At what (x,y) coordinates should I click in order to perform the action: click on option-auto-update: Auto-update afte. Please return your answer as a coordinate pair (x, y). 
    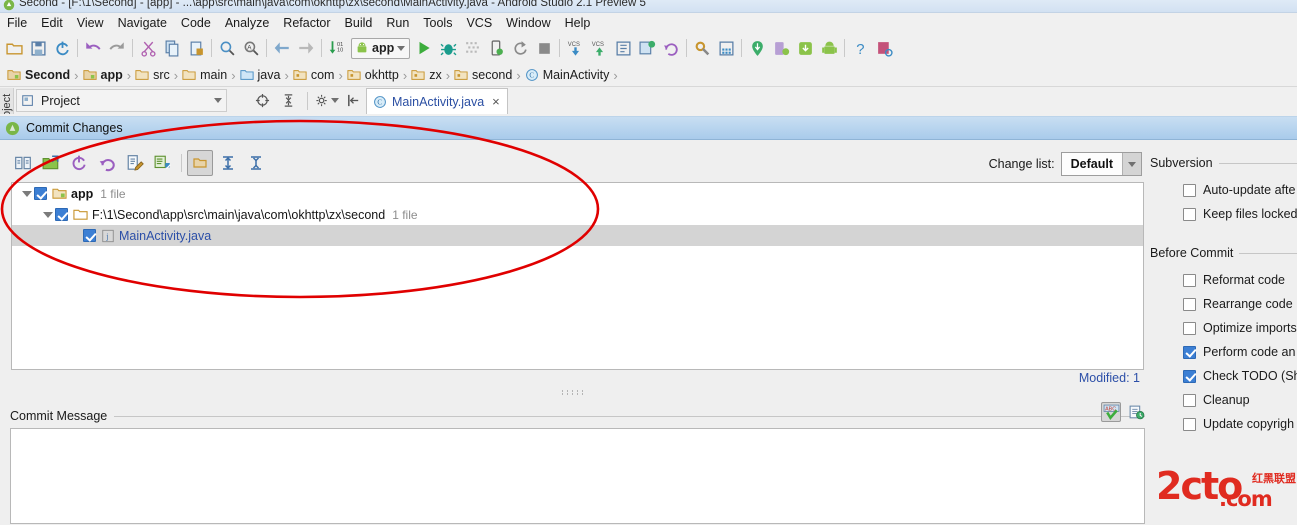
    Looking at the image, I should click on (1223, 190).